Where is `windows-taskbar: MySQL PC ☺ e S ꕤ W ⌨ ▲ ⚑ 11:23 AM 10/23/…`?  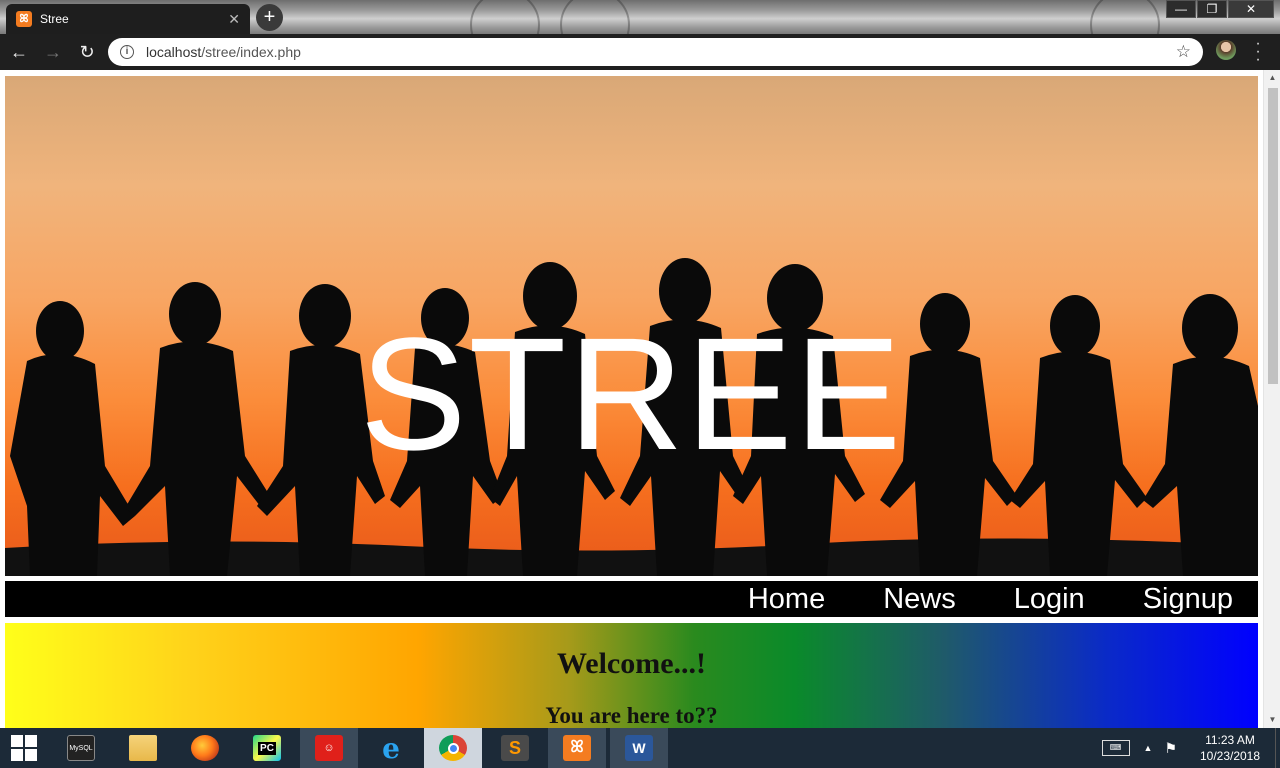
windows-taskbar: MySQL PC ☺ e S ꕤ W ⌨ ▲ ⚑ 11:23 AM 10/23/… is located at coordinates (640, 748).